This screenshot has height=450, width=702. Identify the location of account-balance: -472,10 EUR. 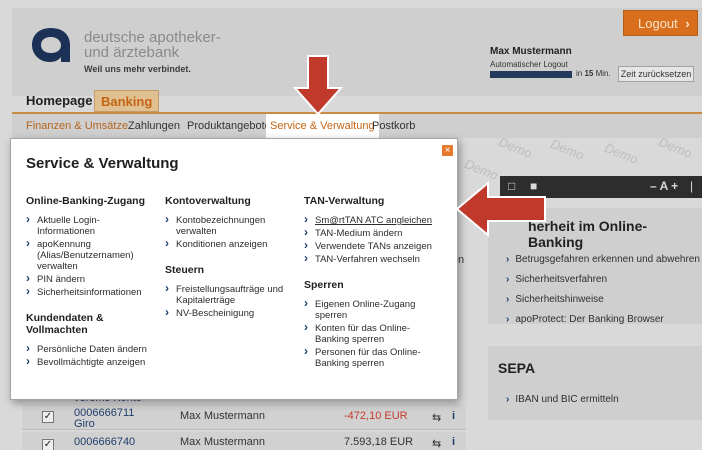
(376, 416).